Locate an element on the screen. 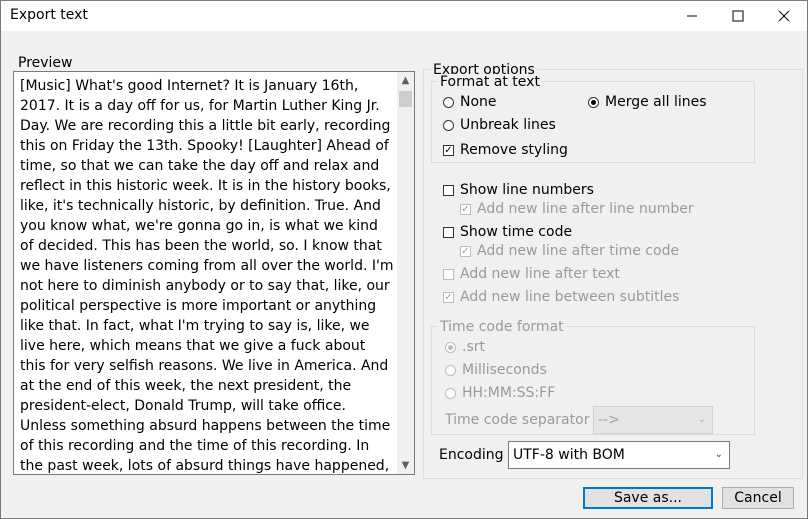 The width and height of the screenshot is (808, 519). add-new-line-after-line-number-label: Add new line after line number is located at coordinates (585, 209).